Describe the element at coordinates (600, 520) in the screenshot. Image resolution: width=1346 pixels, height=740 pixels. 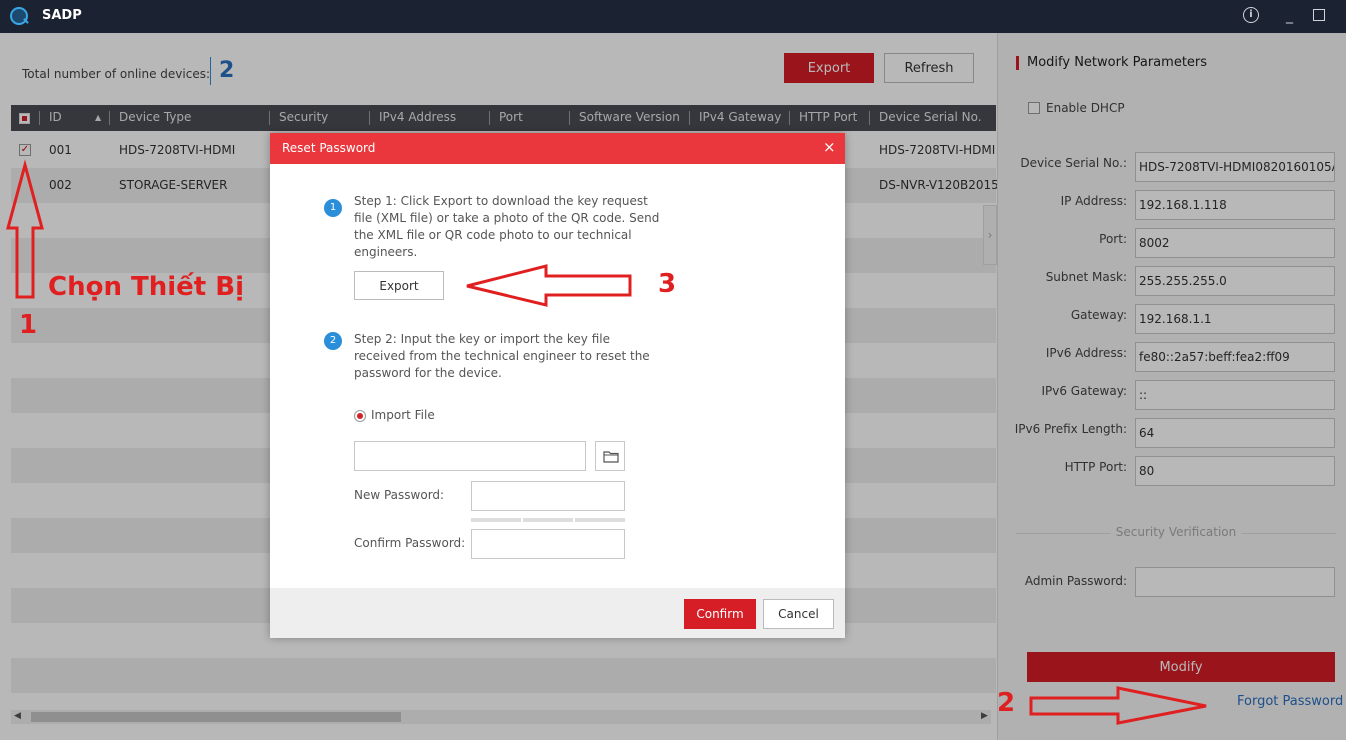
I see `strength-bar-strong` at that location.